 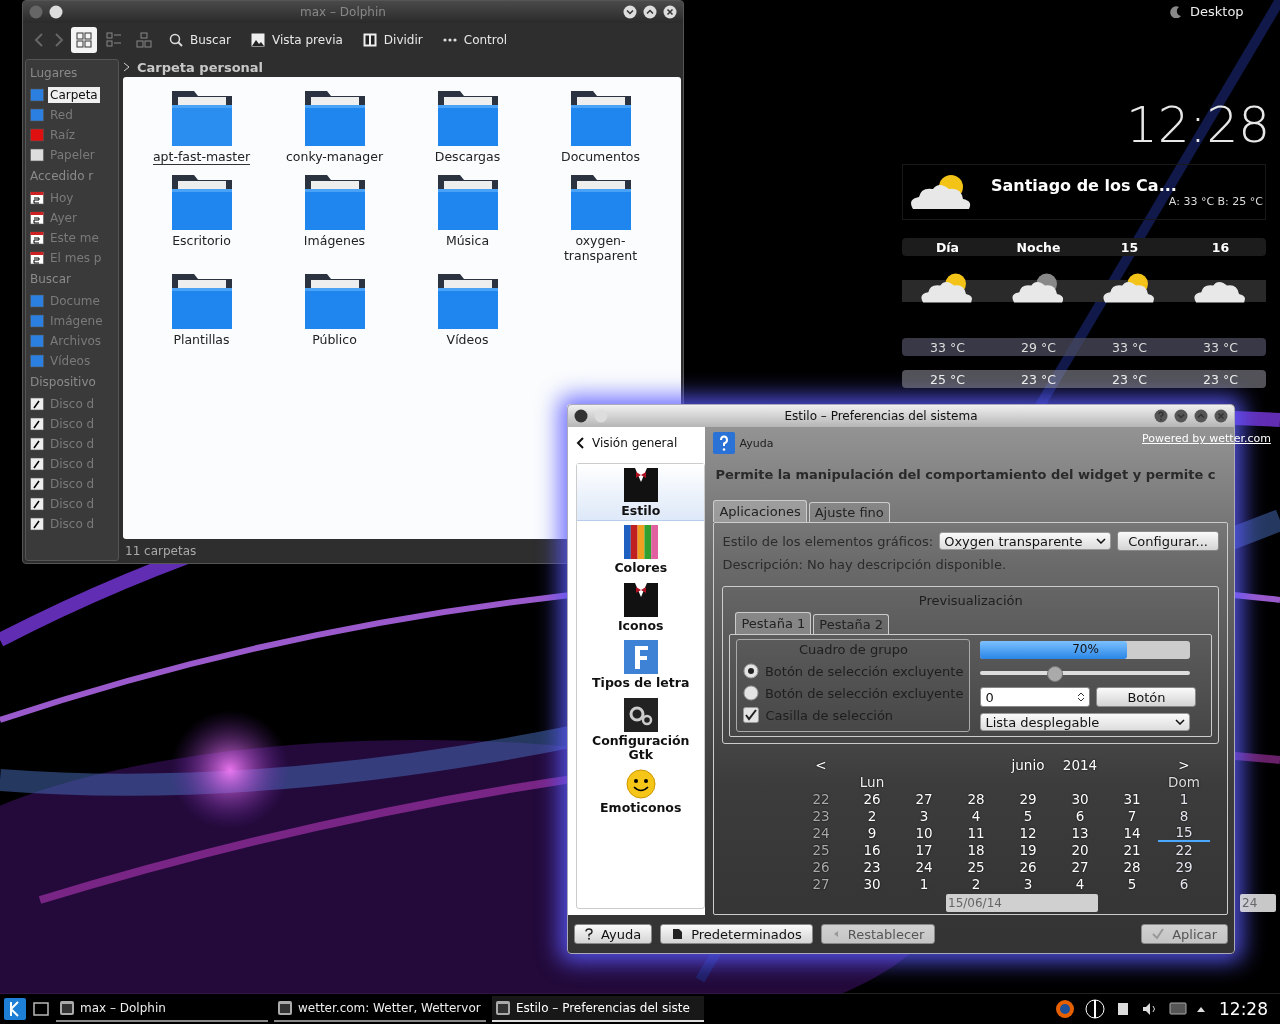 What do you see at coordinates (1022, 903) in the screenshot?
I see `date-field: 15/06/14` at bounding box center [1022, 903].